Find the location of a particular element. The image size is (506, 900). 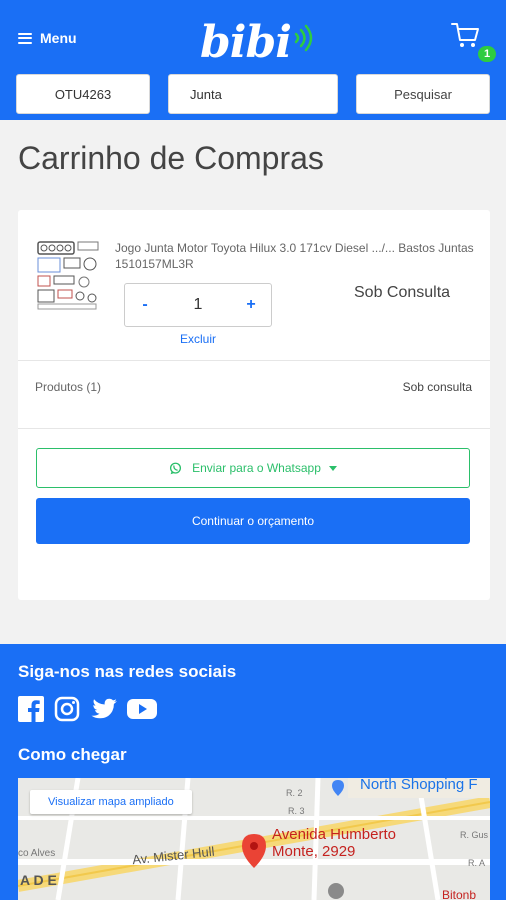

whatsapp-label: Enviar para o Whatsapp is located at coordinates (256, 468).